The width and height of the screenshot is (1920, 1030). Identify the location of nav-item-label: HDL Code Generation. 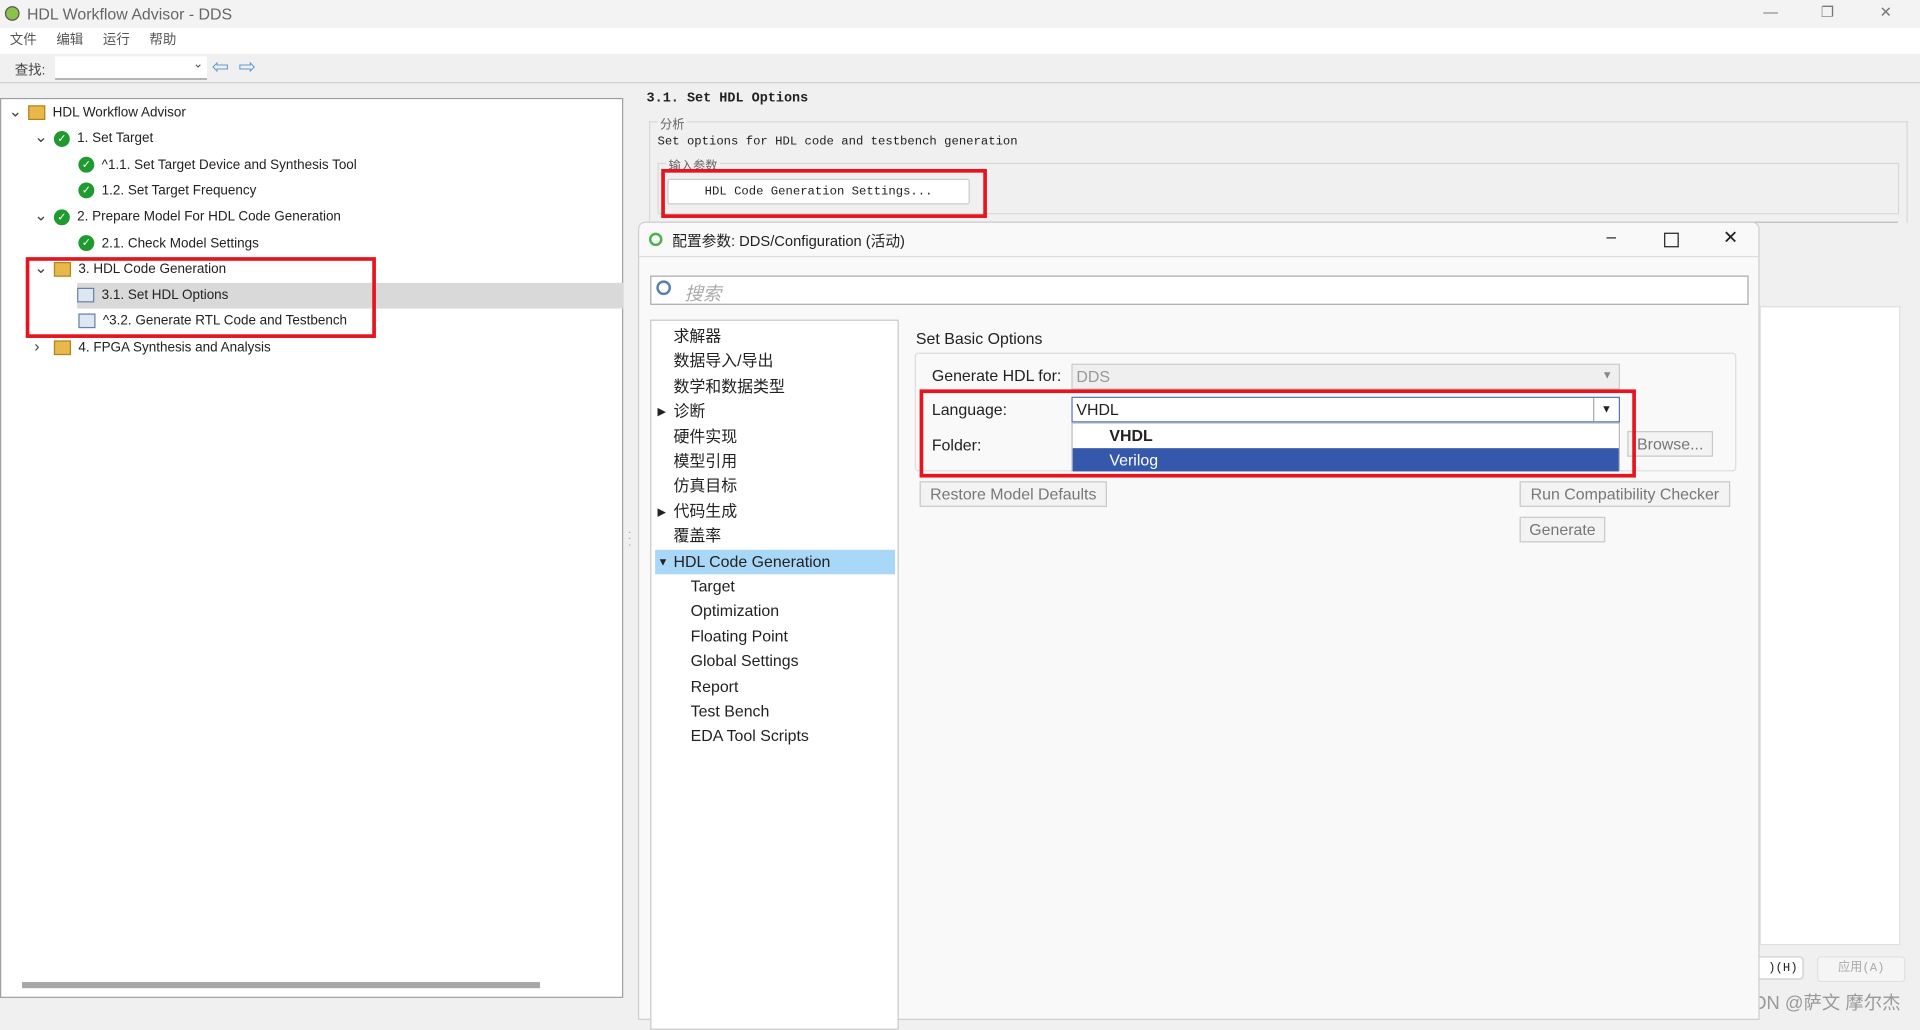
(752, 561).